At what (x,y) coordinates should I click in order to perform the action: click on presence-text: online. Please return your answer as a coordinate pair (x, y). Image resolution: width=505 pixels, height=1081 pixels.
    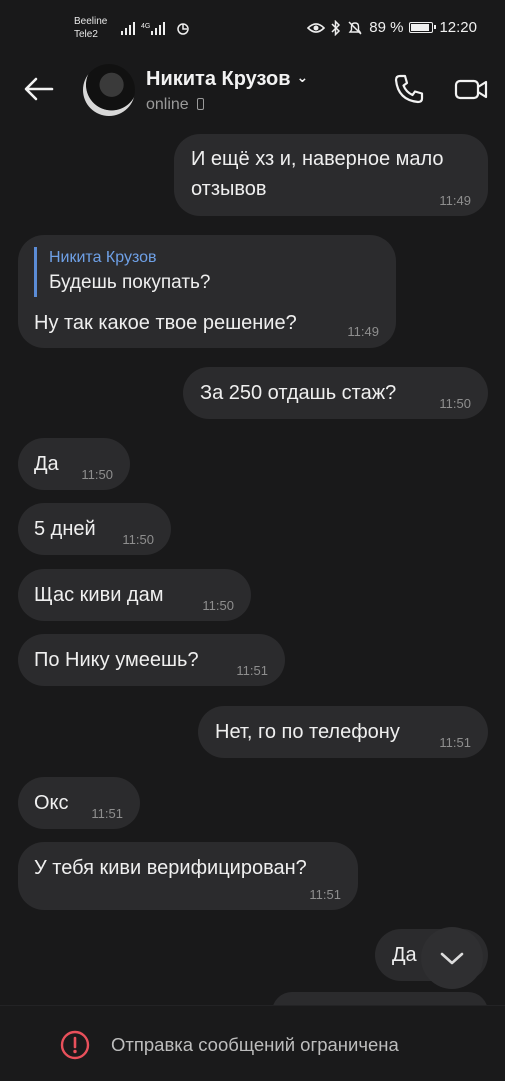
    Looking at the image, I should click on (167, 104).